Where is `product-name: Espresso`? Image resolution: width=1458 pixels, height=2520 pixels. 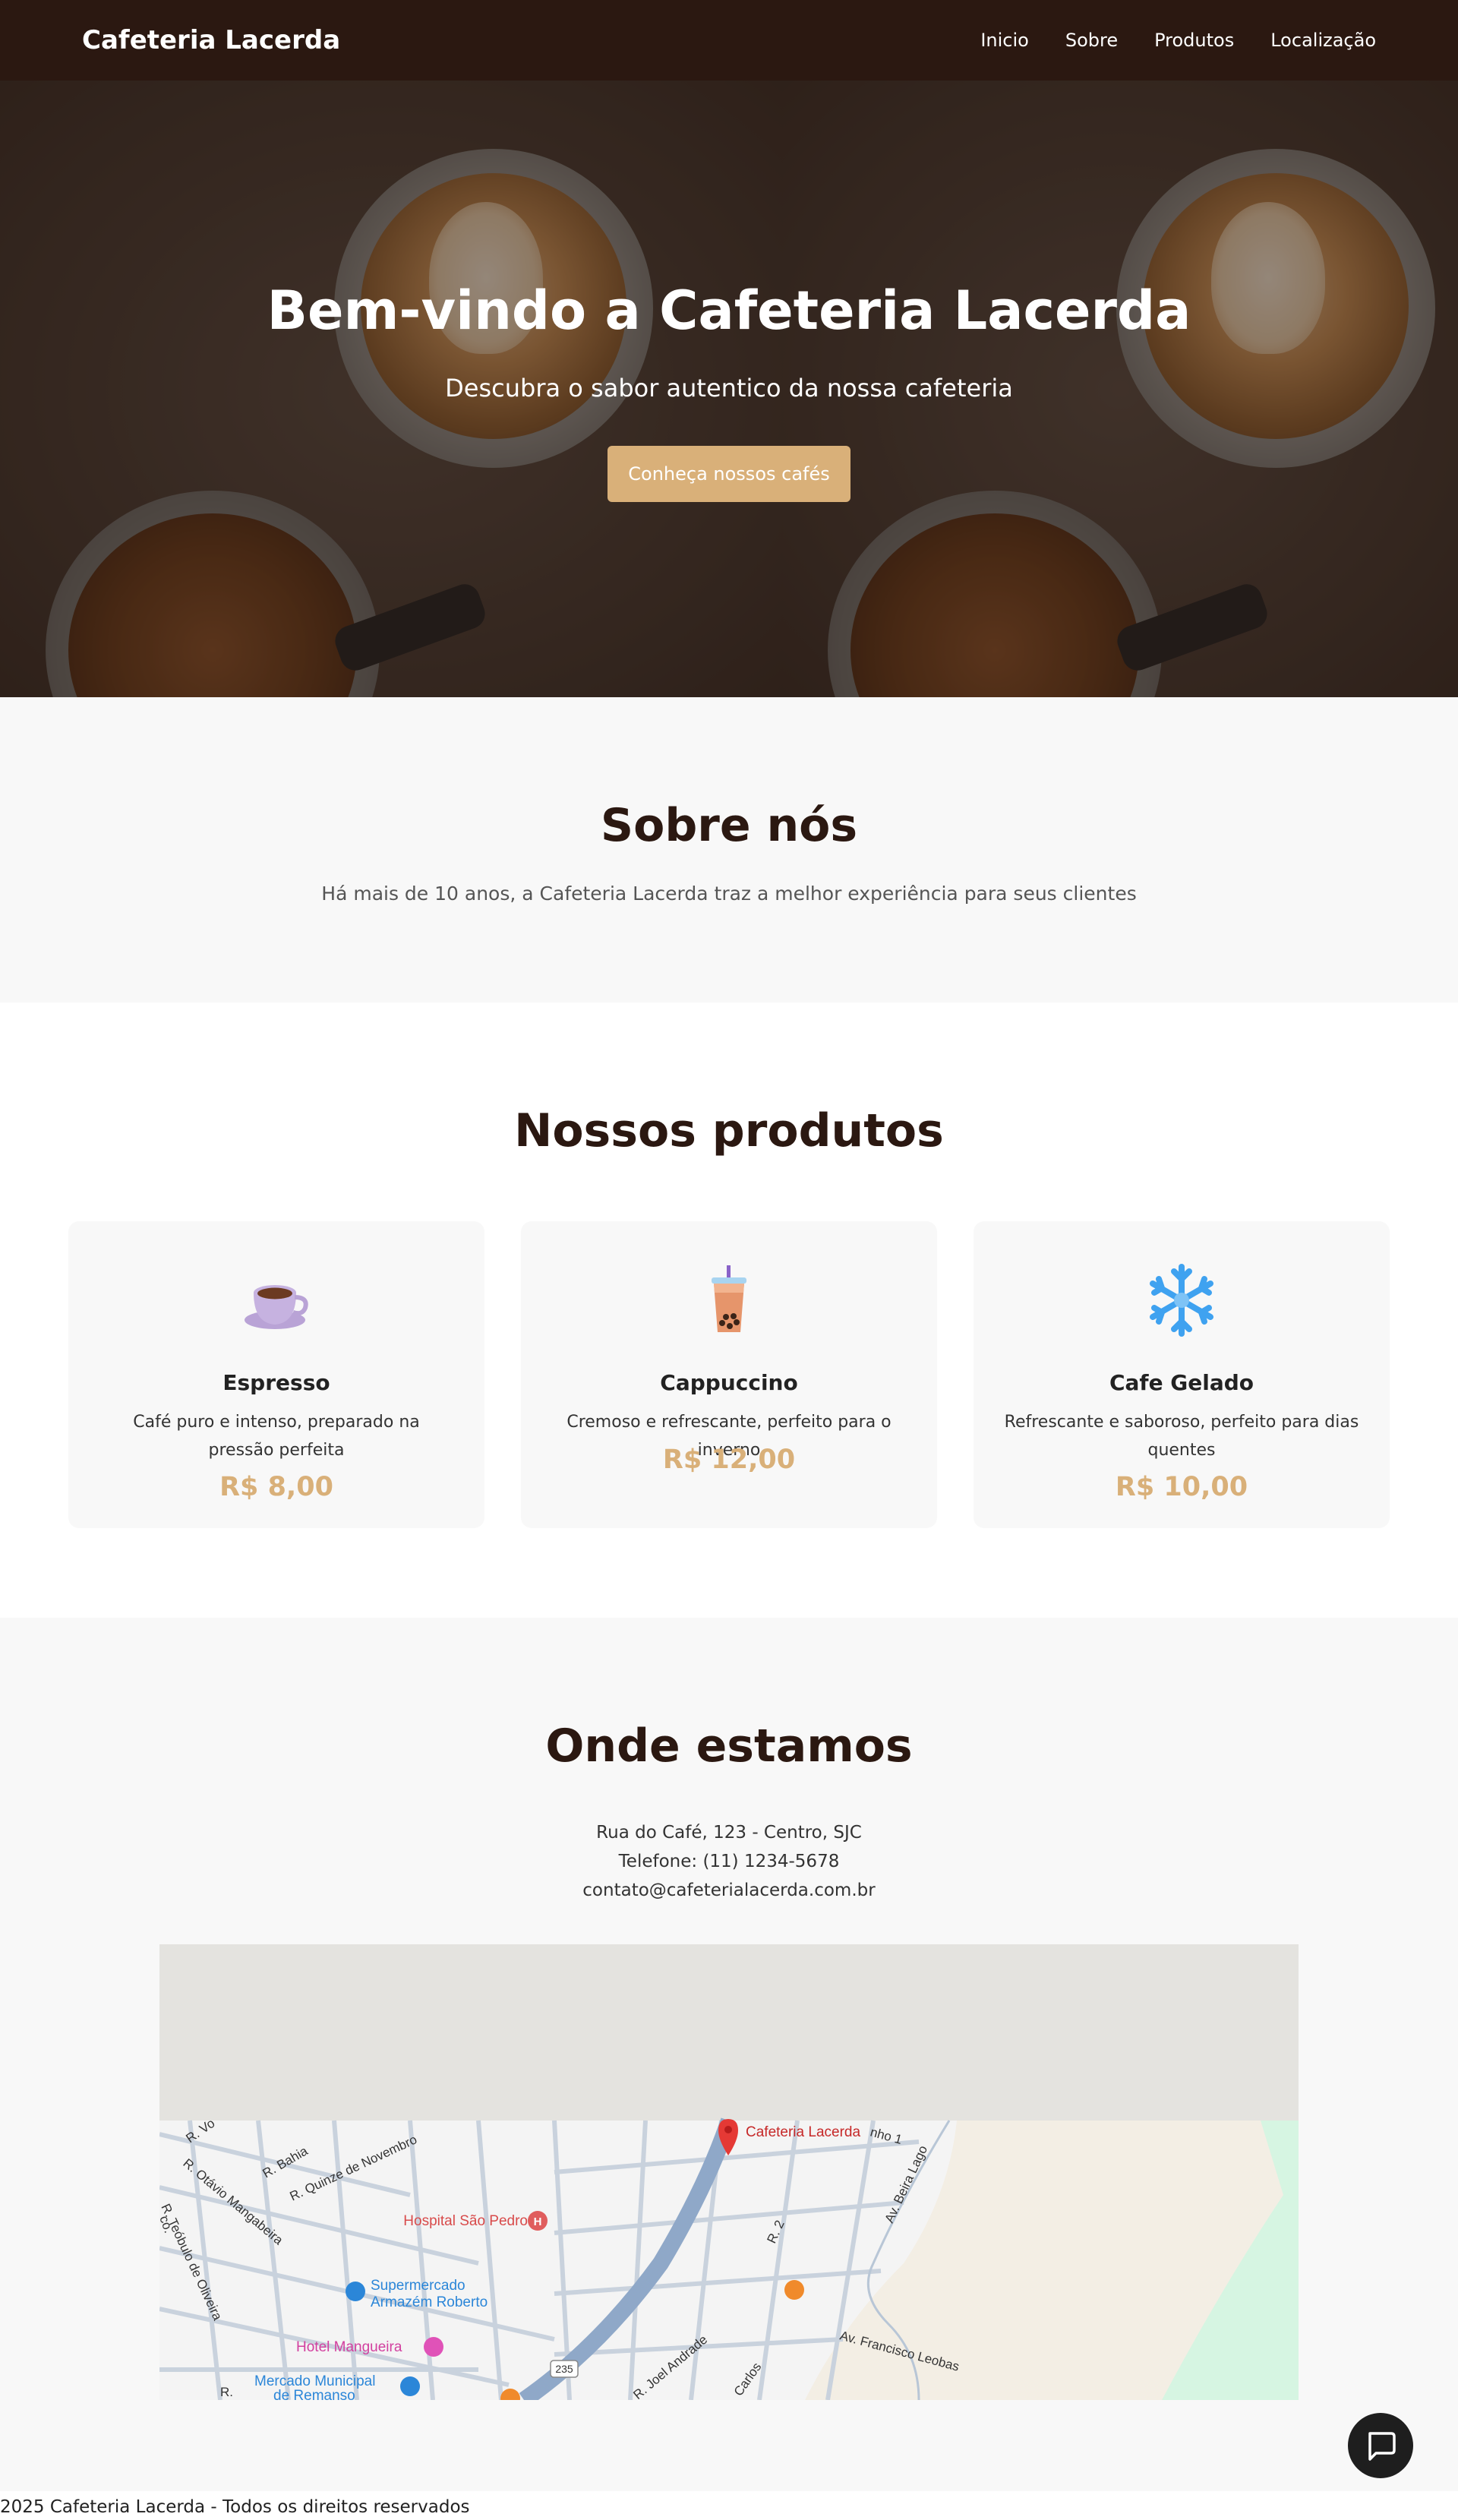
product-name: Espresso is located at coordinates (276, 1383).